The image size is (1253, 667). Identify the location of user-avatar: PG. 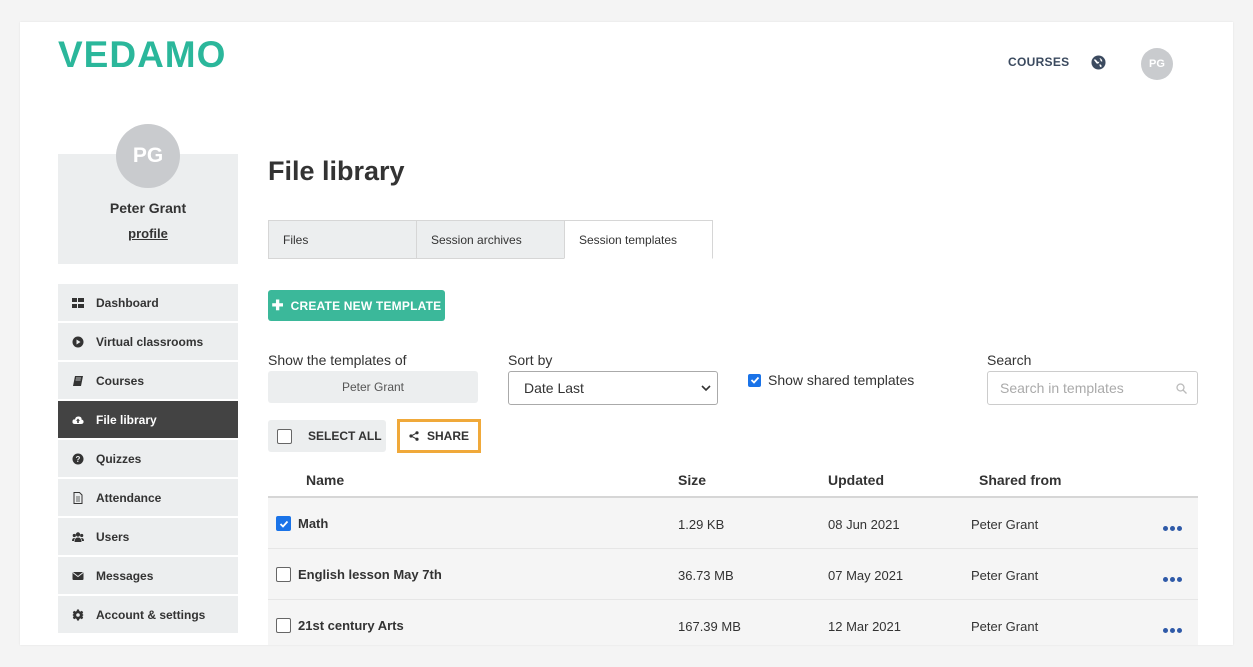
(1157, 64).